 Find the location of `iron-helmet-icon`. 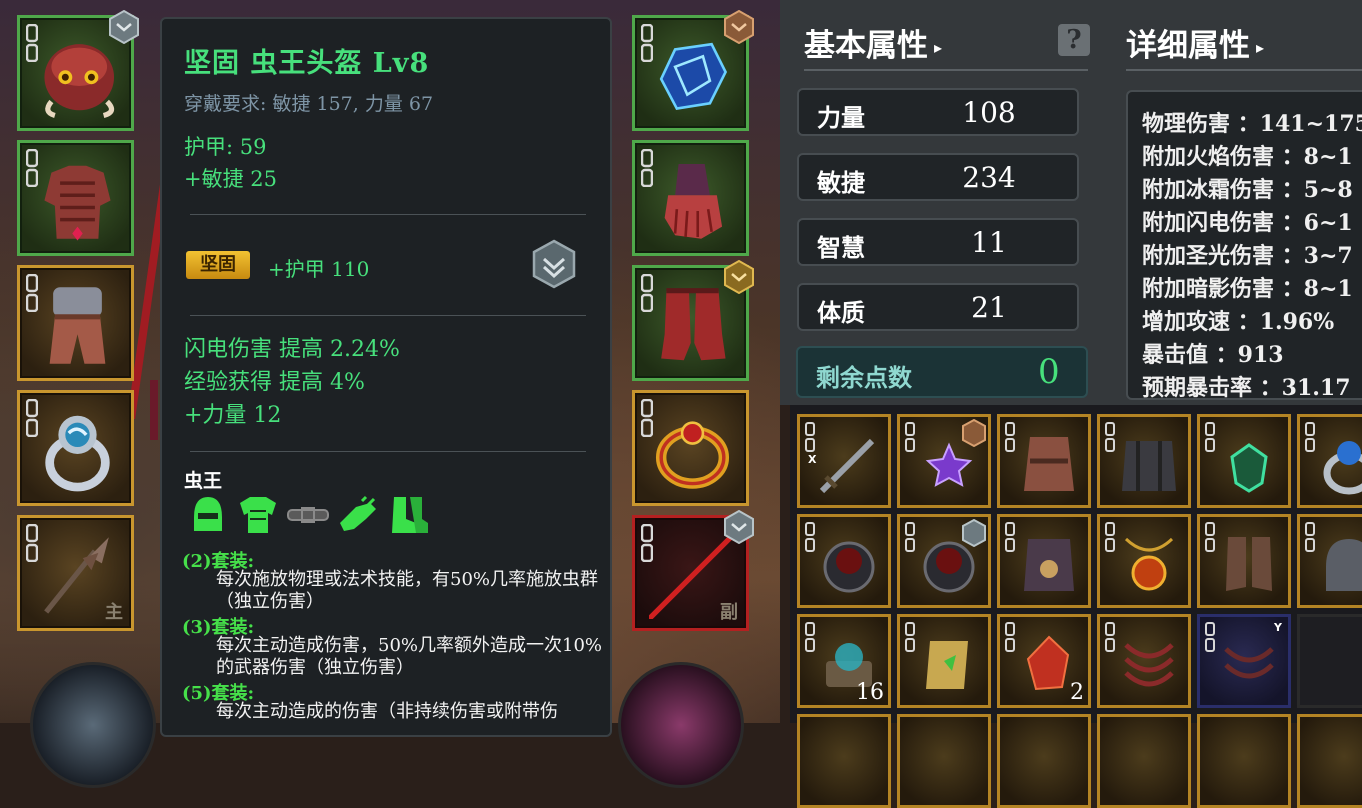

iron-helmet-icon is located at coordinates (1344, 565).